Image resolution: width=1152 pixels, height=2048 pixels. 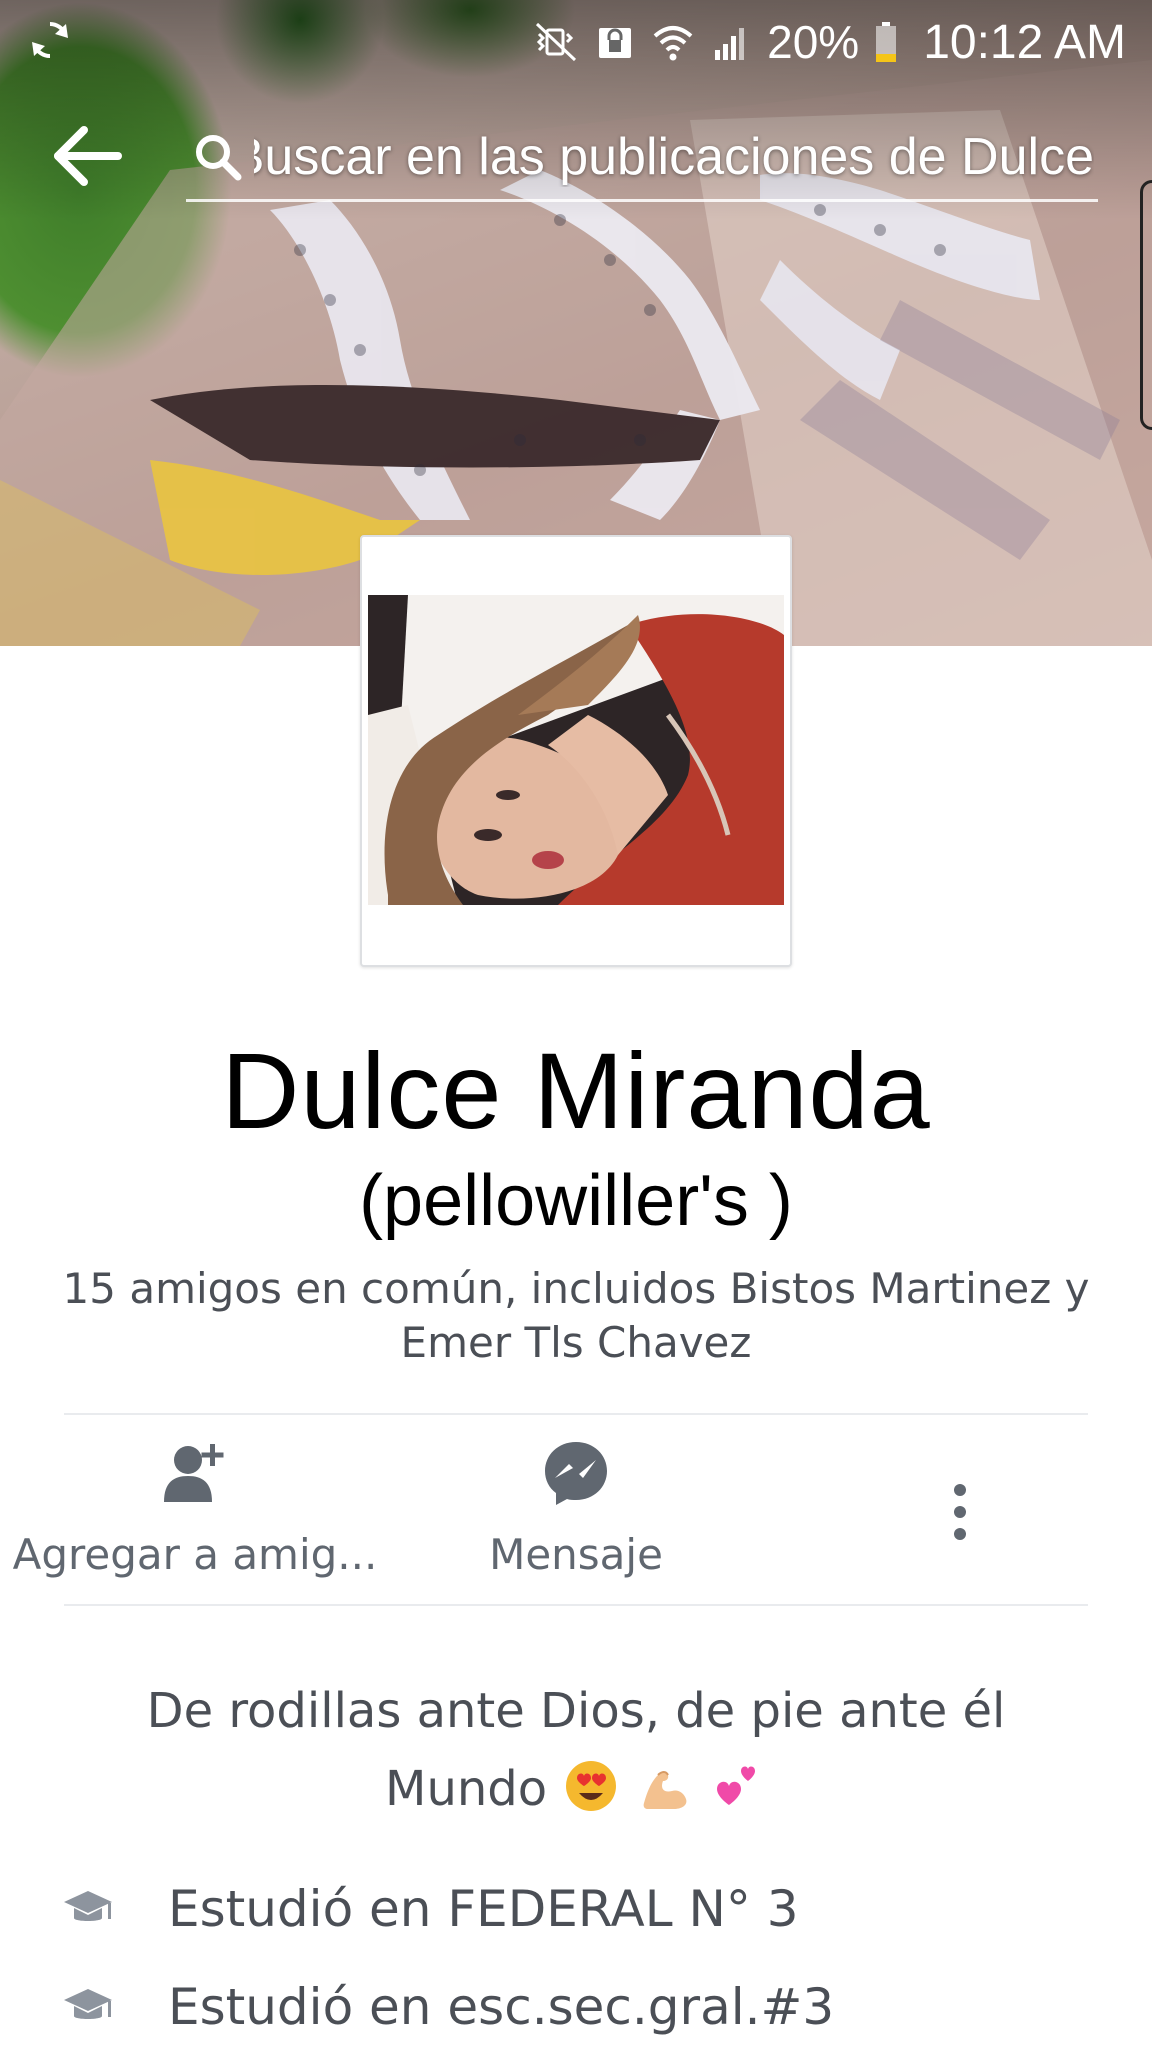 I want to click on profile-picture, so click(x=576, y=751).